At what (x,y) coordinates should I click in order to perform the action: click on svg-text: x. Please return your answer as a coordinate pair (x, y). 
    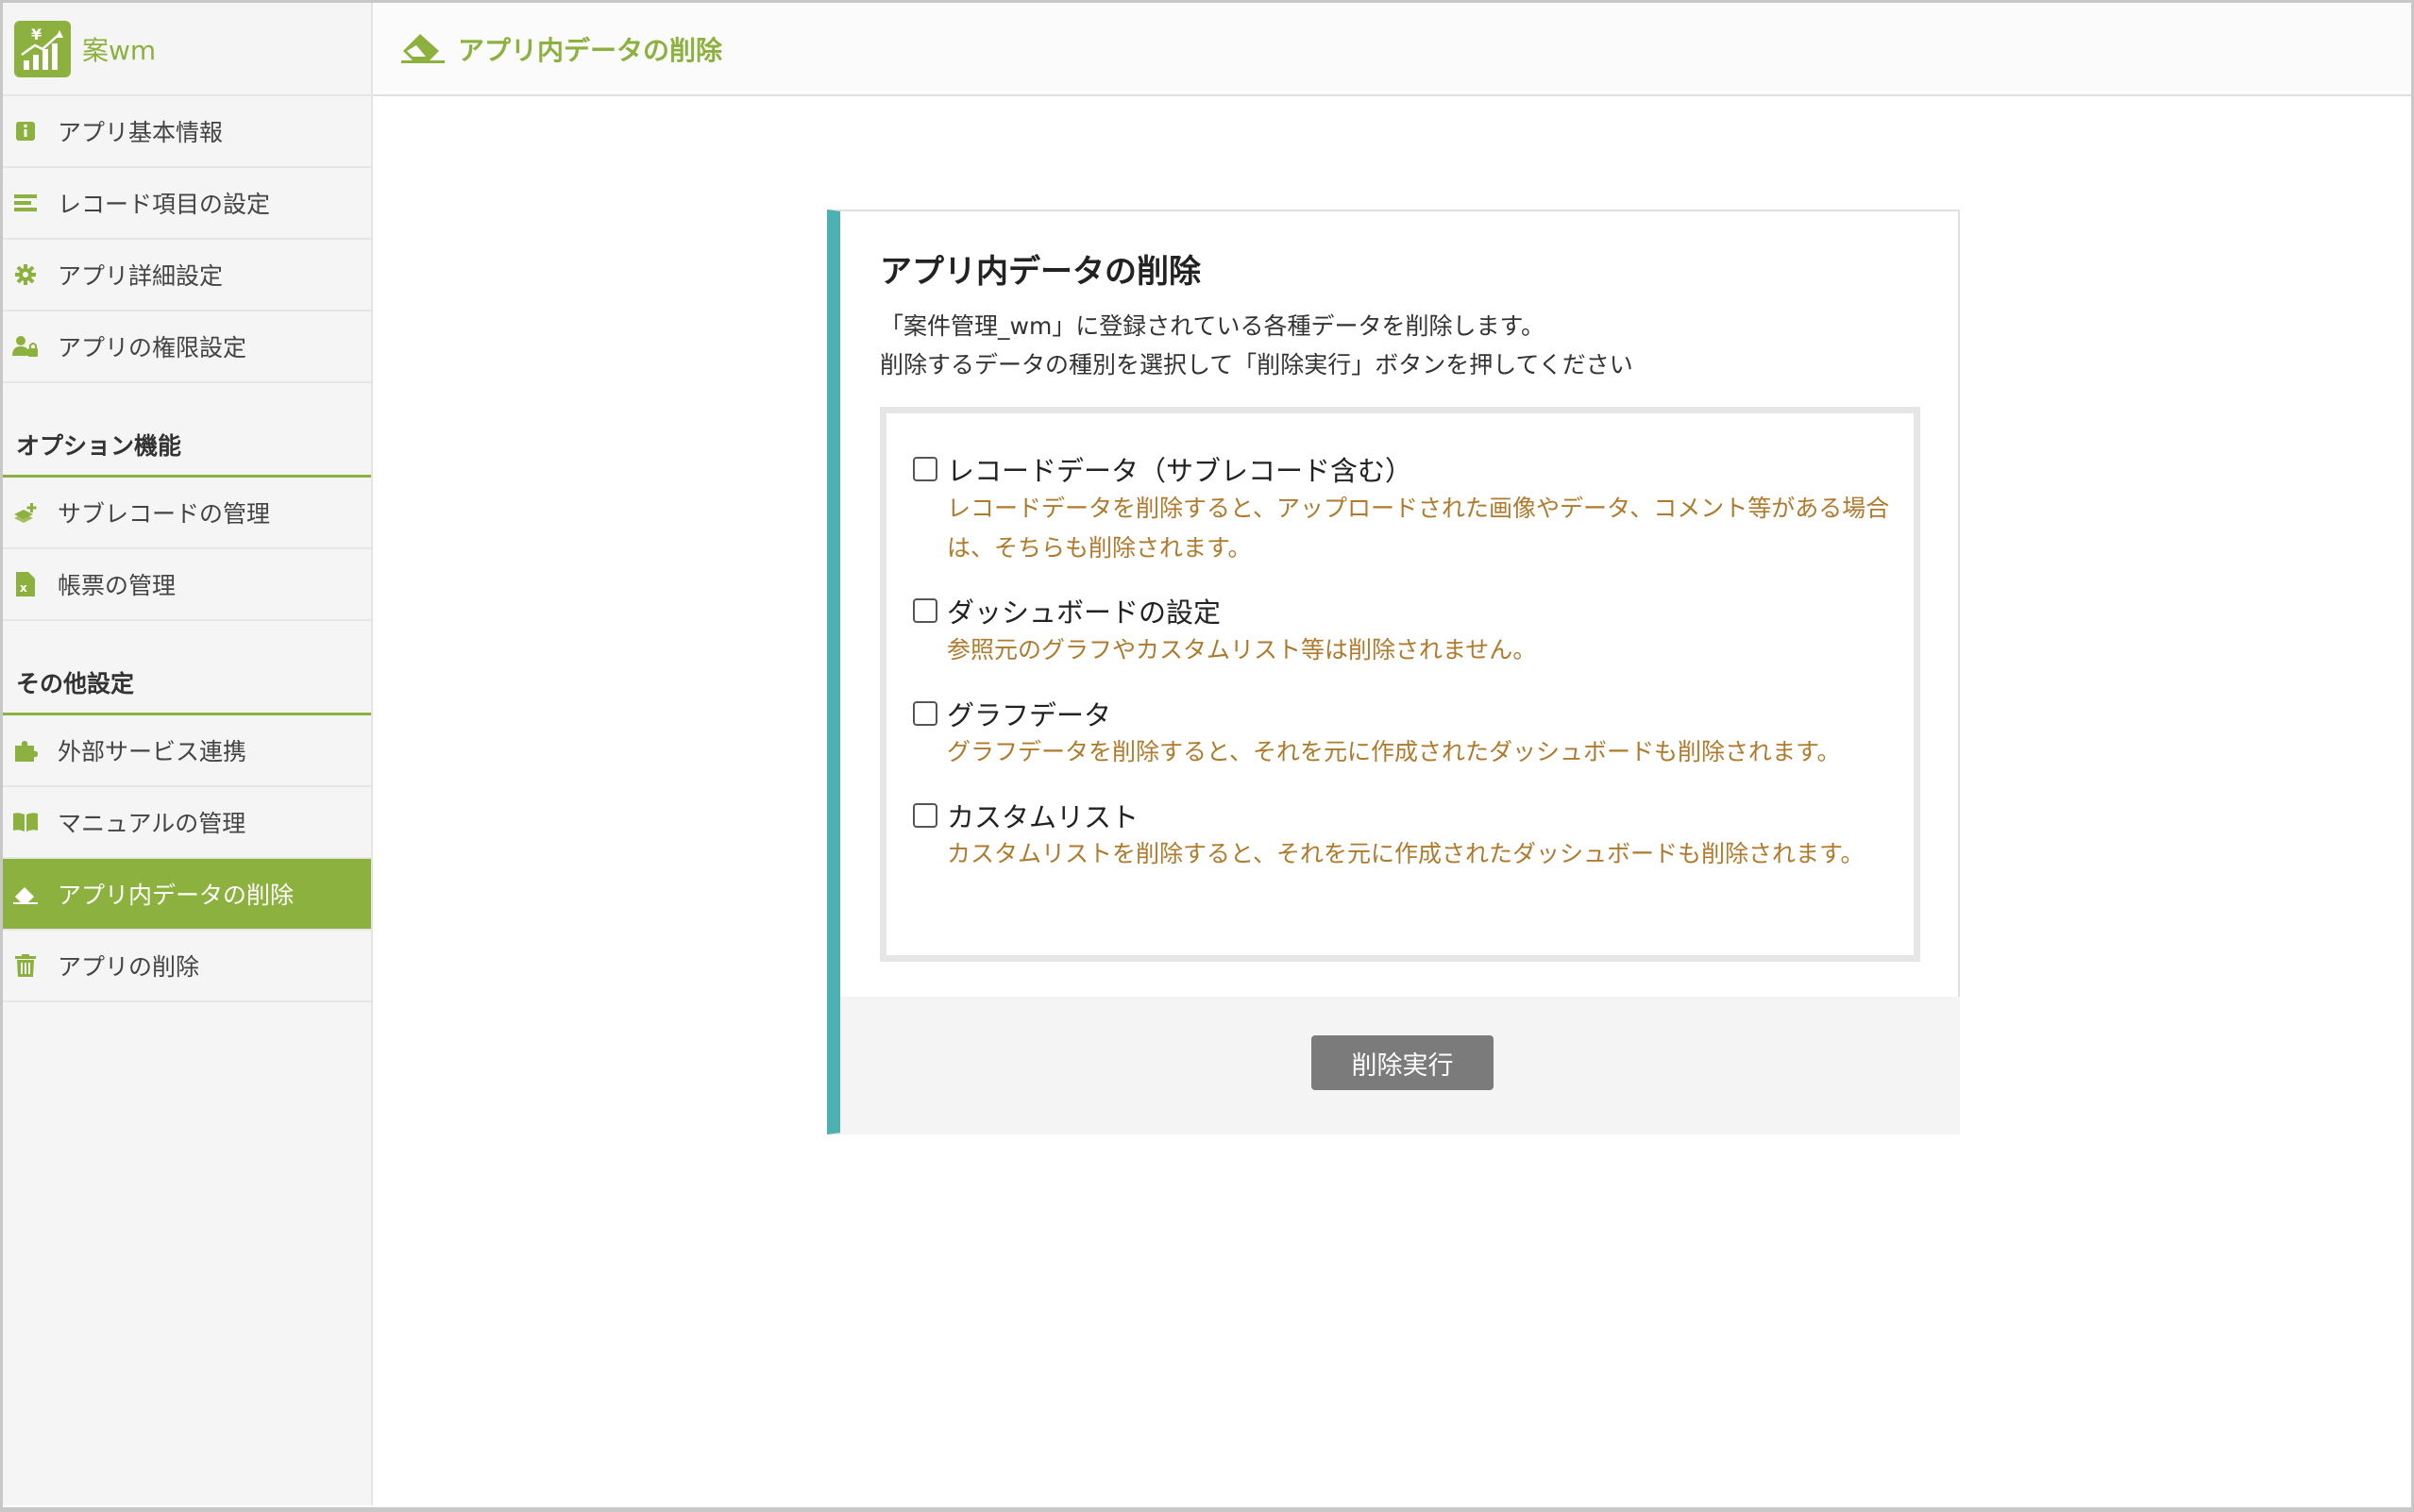
    Looking at the image, I should click on (23, 588).